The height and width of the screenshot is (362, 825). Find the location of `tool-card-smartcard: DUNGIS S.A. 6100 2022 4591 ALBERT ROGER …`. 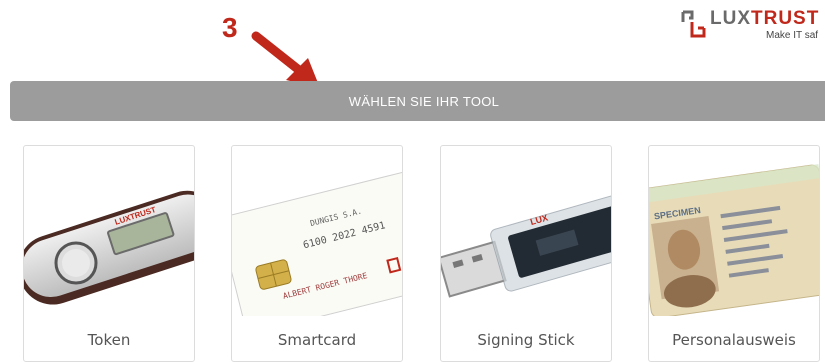

tool-card-smartcard: DUNGIS S.A. 6100 2022 4591 ALBERT ROGER … is located at coordinates (317, 253).